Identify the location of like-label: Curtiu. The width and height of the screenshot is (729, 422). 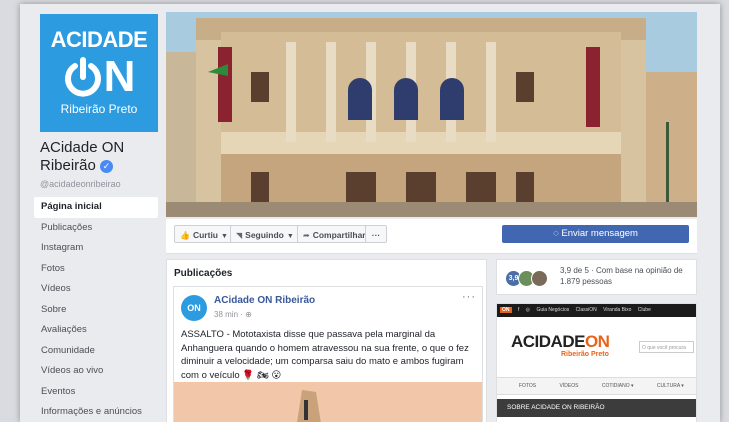
(205, 235).